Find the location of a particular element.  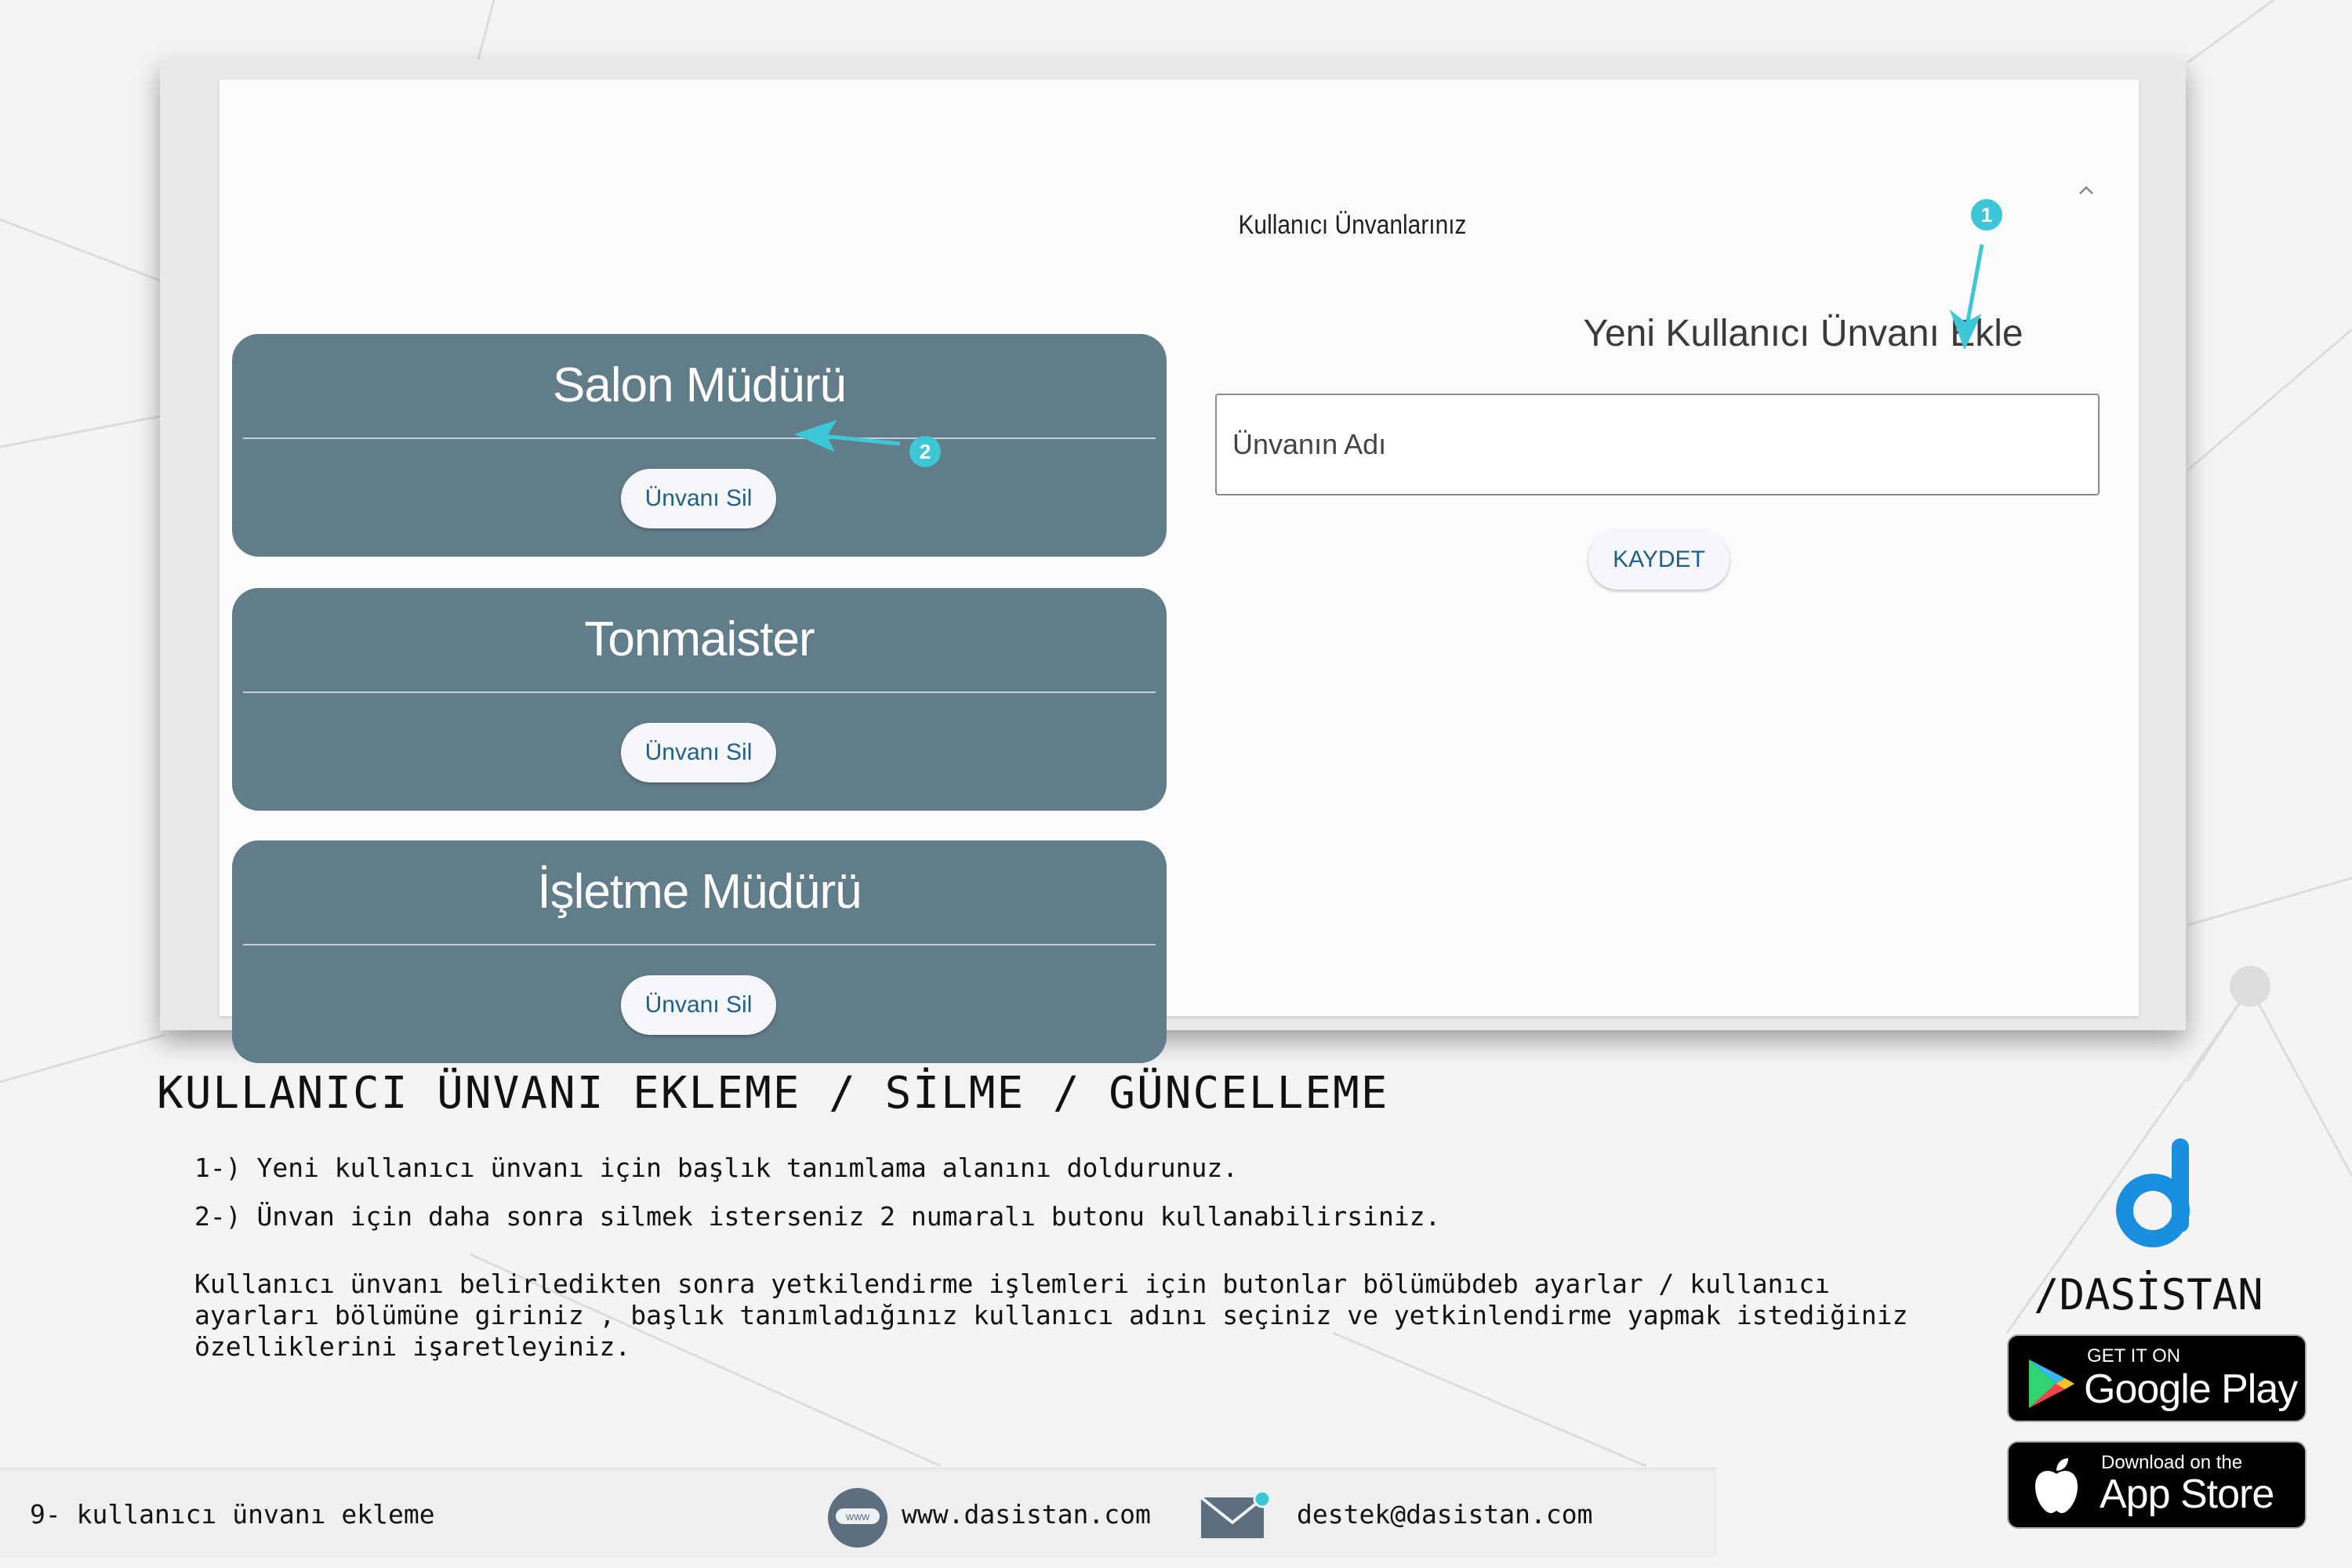

new-title-heading: Yeni Kullanıcı Ünvanı Ekle is located at coordinates (1804, 333).